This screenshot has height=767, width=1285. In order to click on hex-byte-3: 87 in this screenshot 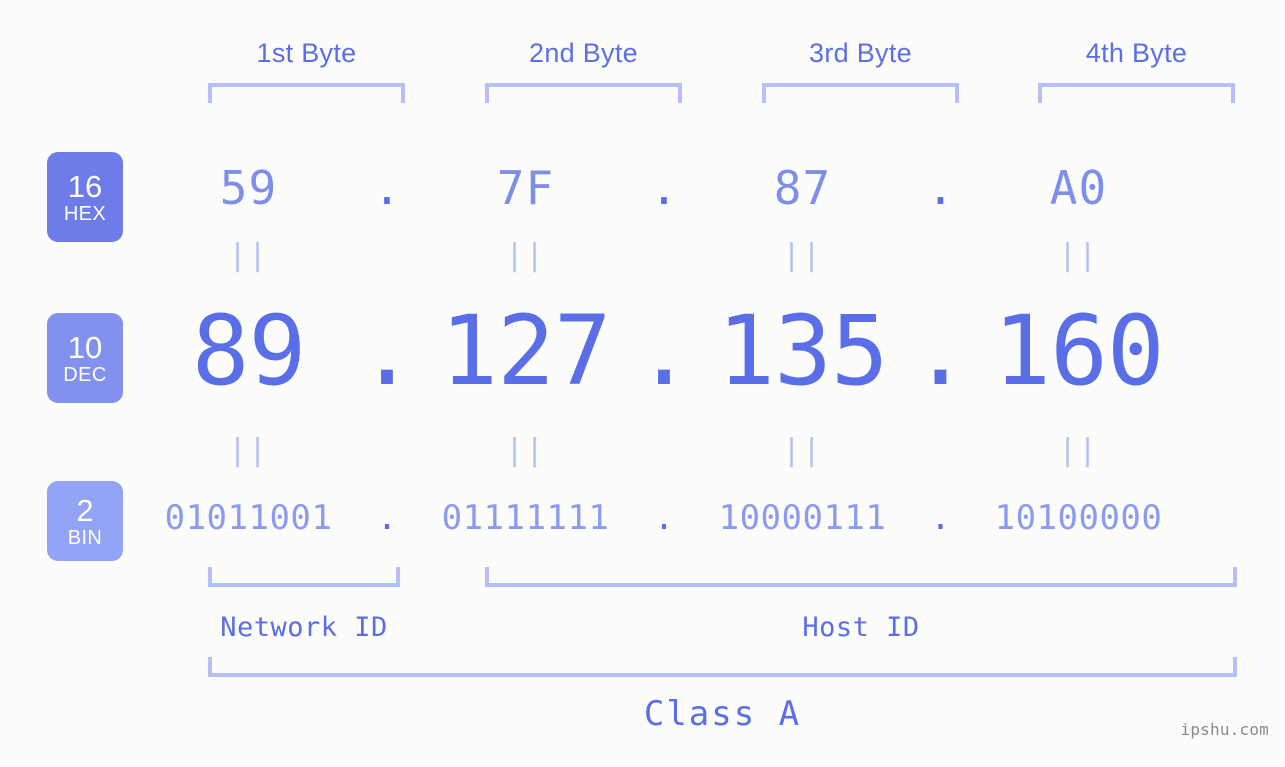, I will do `click(802, 188)`.